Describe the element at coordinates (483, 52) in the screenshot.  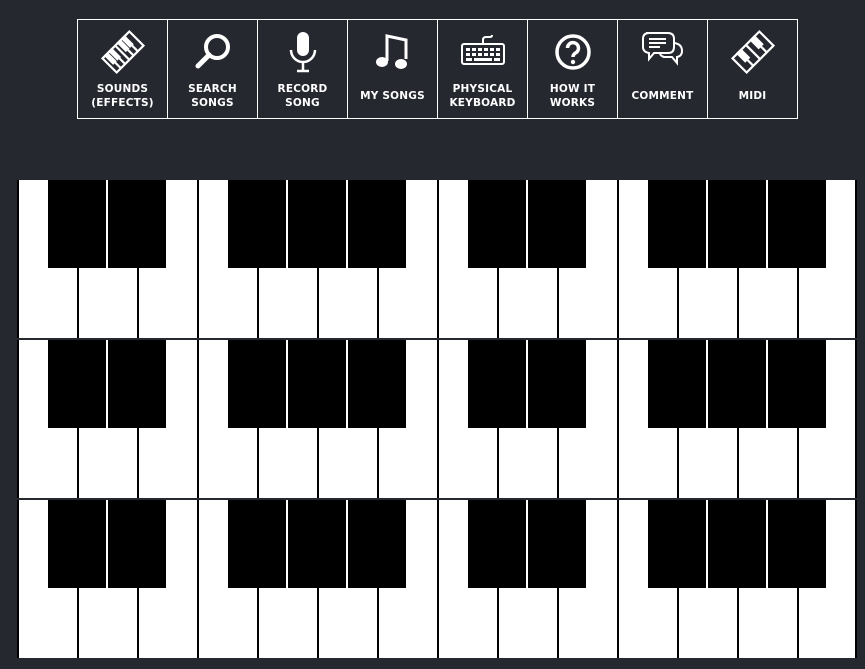
I see `keyboard-icon` at that location.